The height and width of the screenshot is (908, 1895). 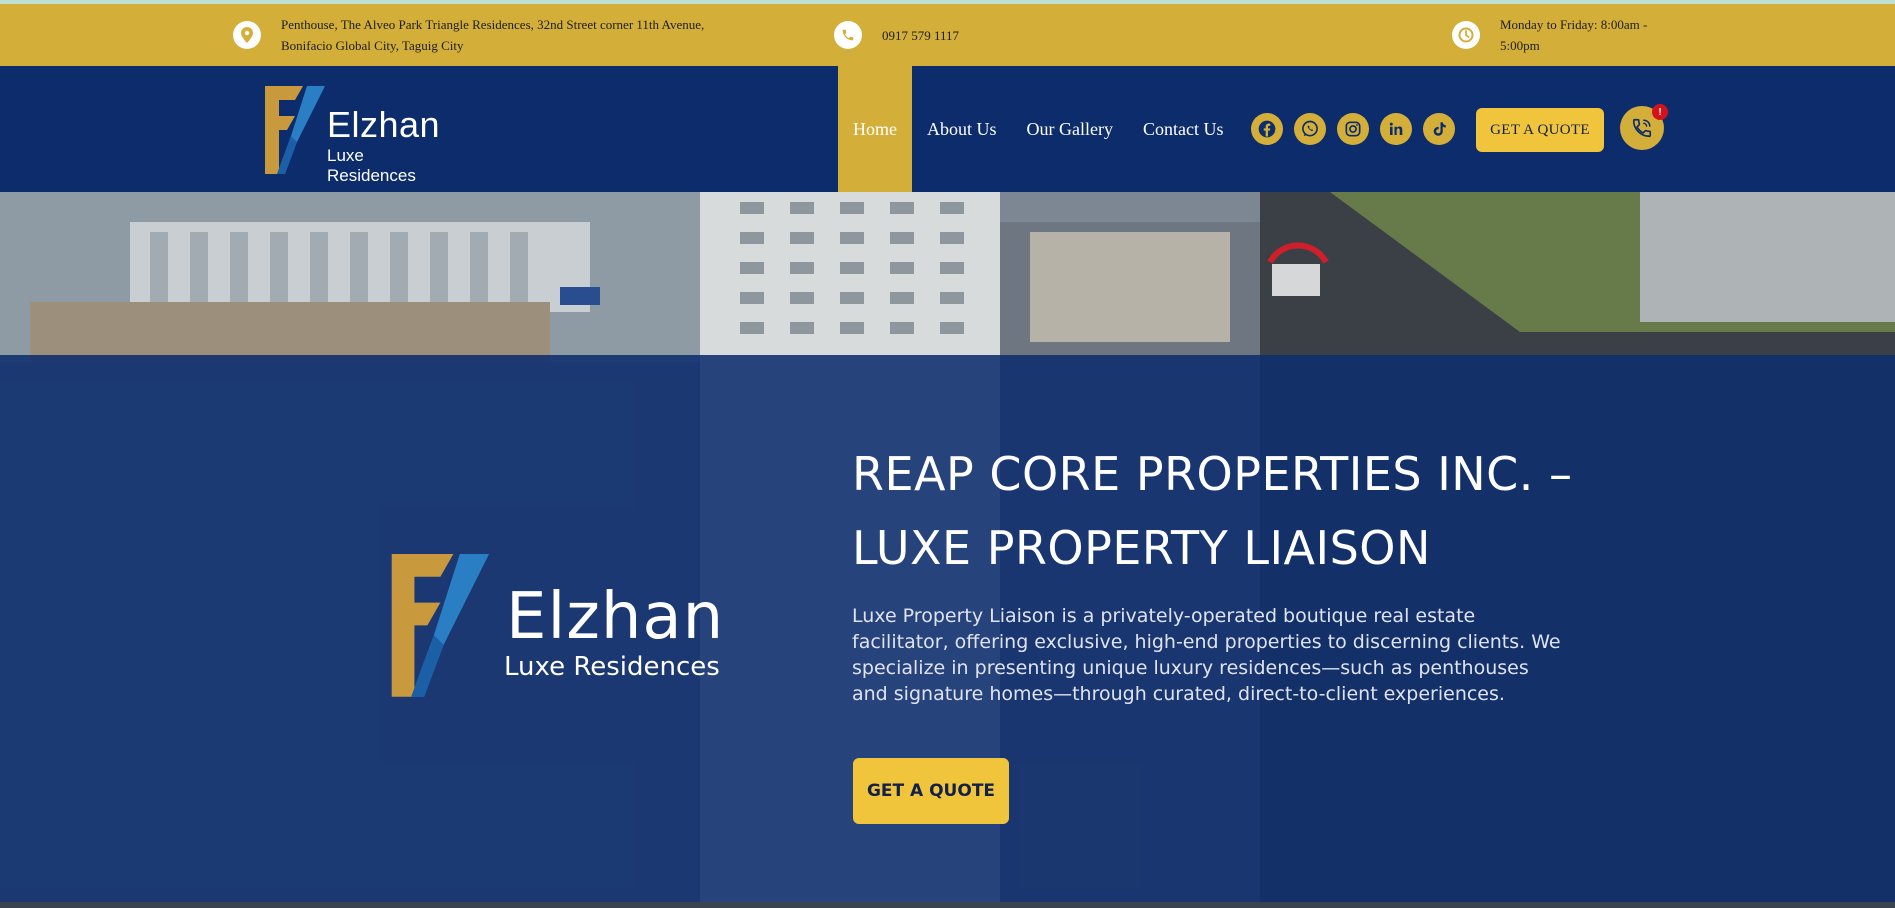 What do you see at coordinates (920, 35) in the screenshot?
I see `phone-text: 0917 579 1117` at bounding box center [920, 35].